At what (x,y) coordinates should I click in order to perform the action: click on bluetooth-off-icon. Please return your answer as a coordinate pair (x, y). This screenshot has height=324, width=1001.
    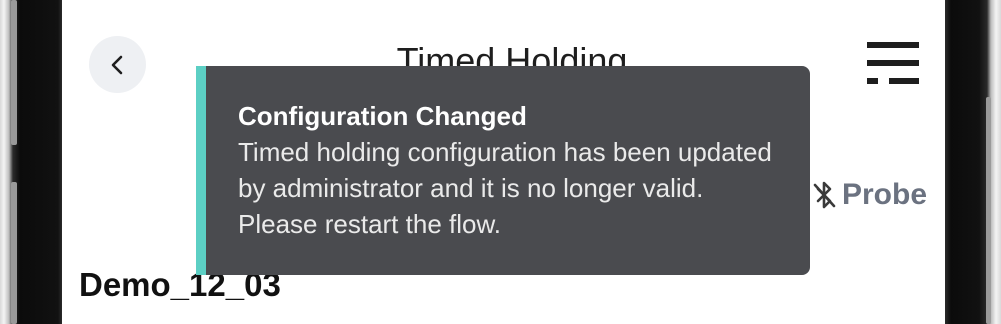
    Looking at the image, I should click on (824, 195).